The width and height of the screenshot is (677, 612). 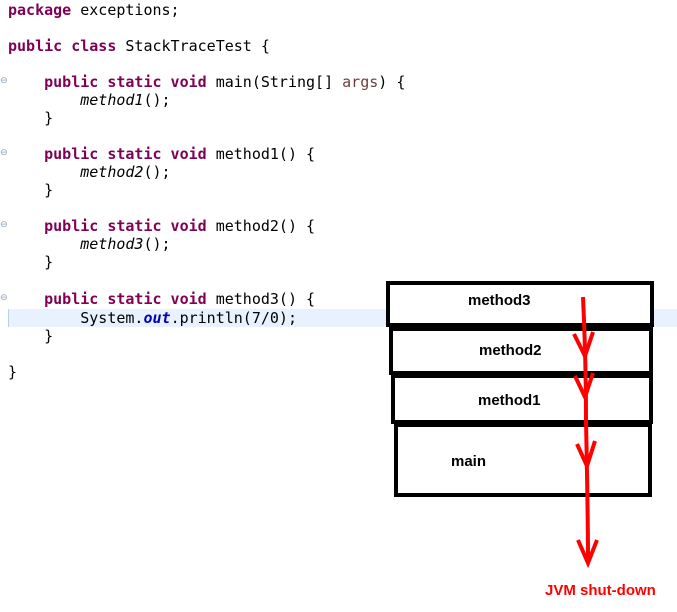 I want to click on unwind-arrow, so click(x=585, y=432).